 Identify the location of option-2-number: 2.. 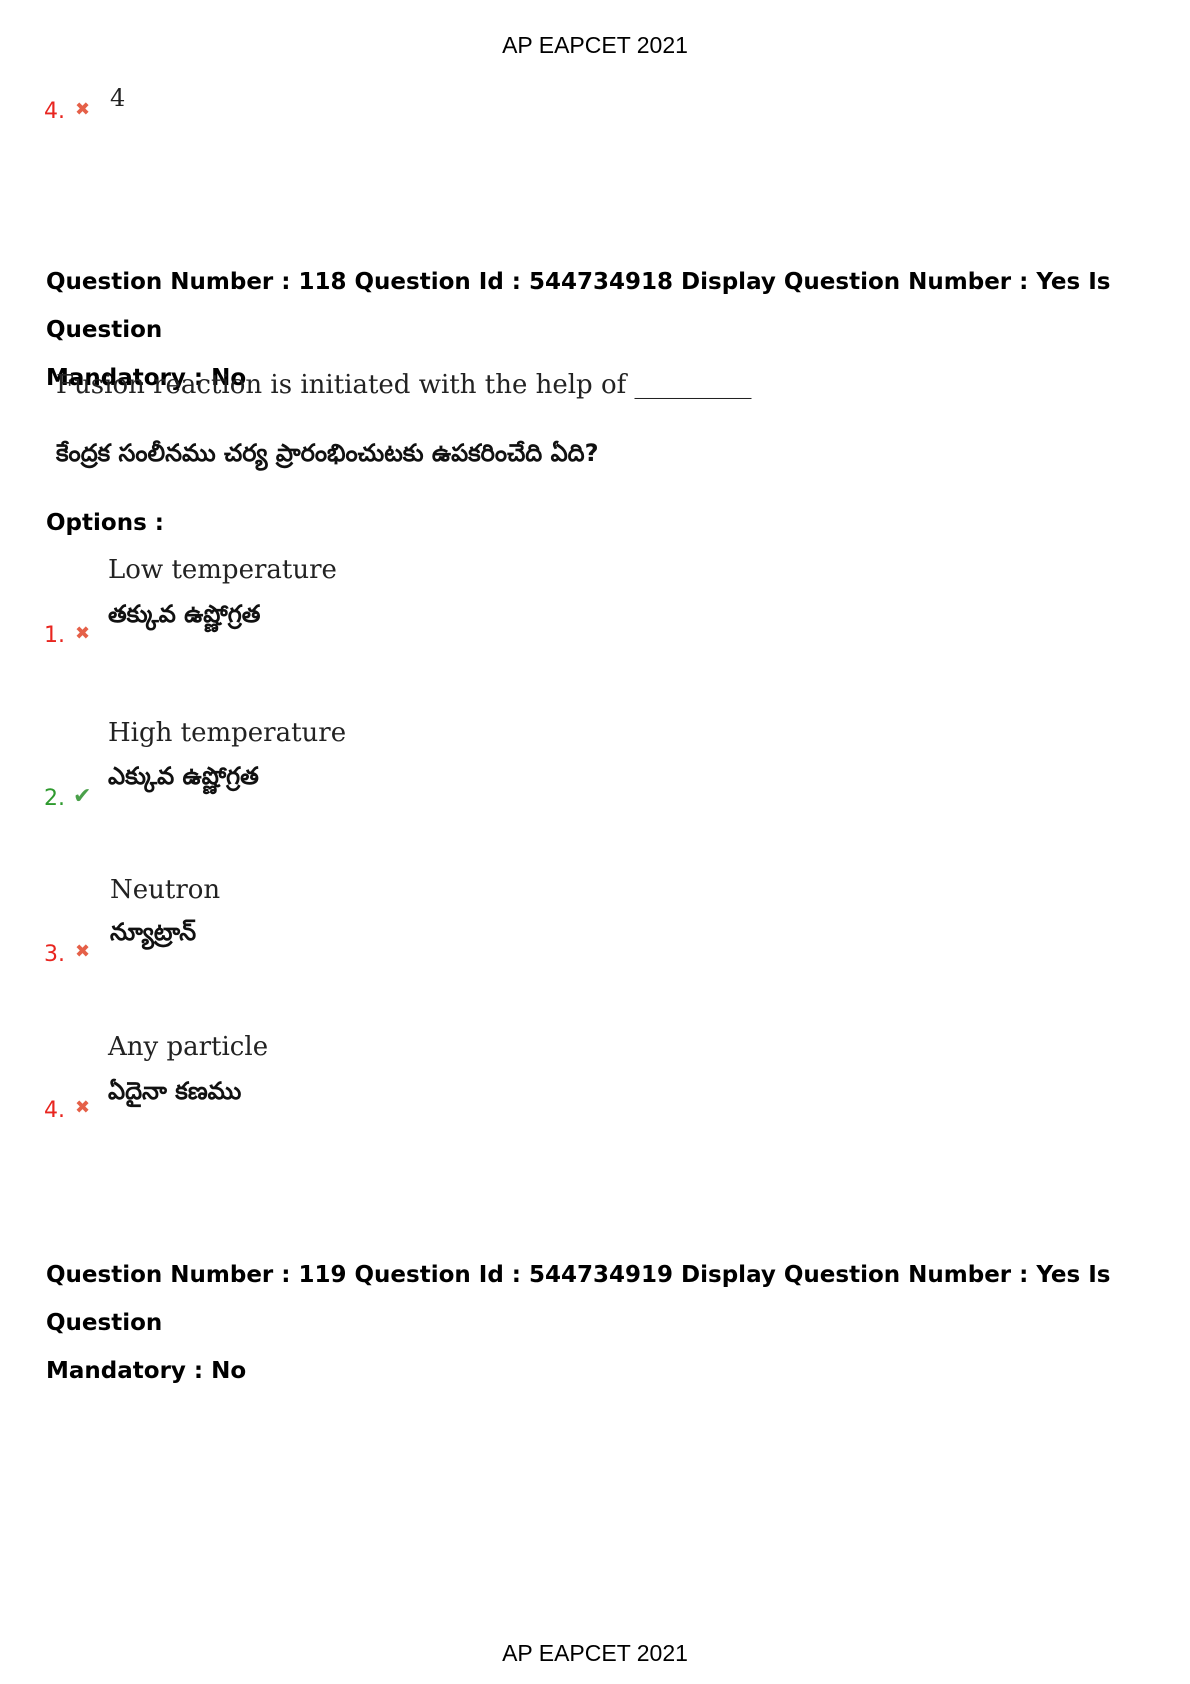
(54, 798).